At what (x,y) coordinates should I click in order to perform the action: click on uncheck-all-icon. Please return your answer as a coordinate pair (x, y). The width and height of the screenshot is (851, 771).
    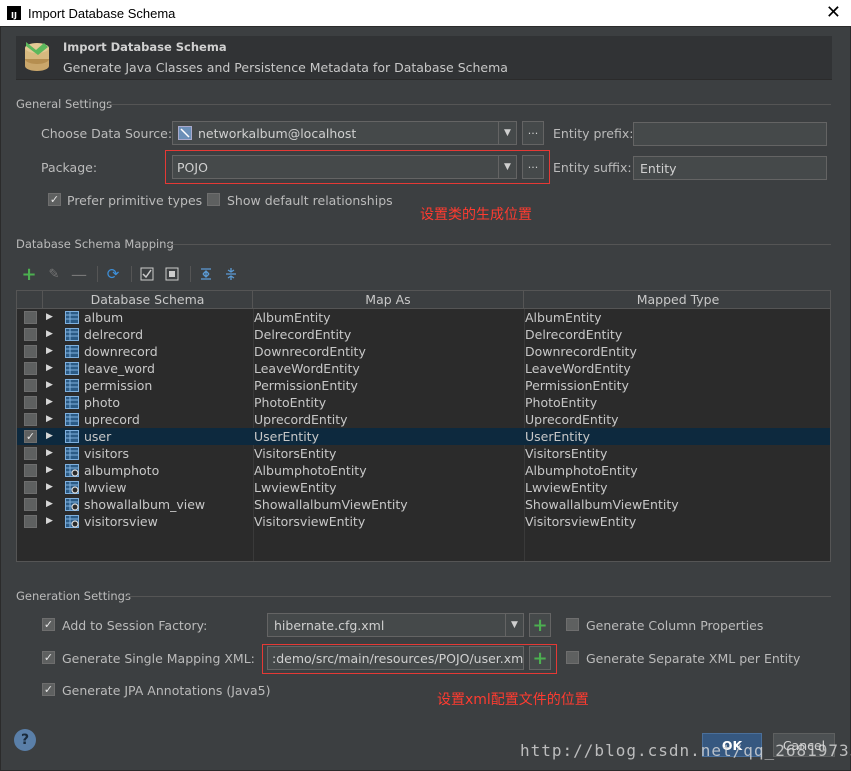
    Looking at the image, I should click on (172, 274).